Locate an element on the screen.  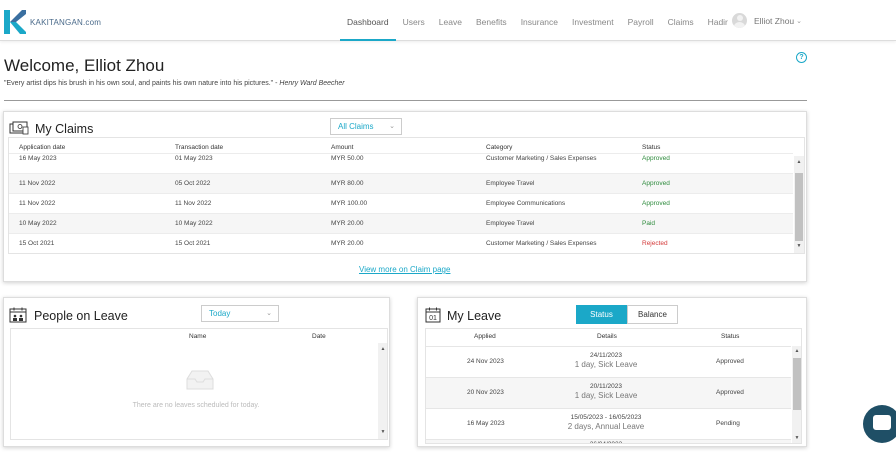
calendar-icon: 01 is located at coordinates (433, 315).